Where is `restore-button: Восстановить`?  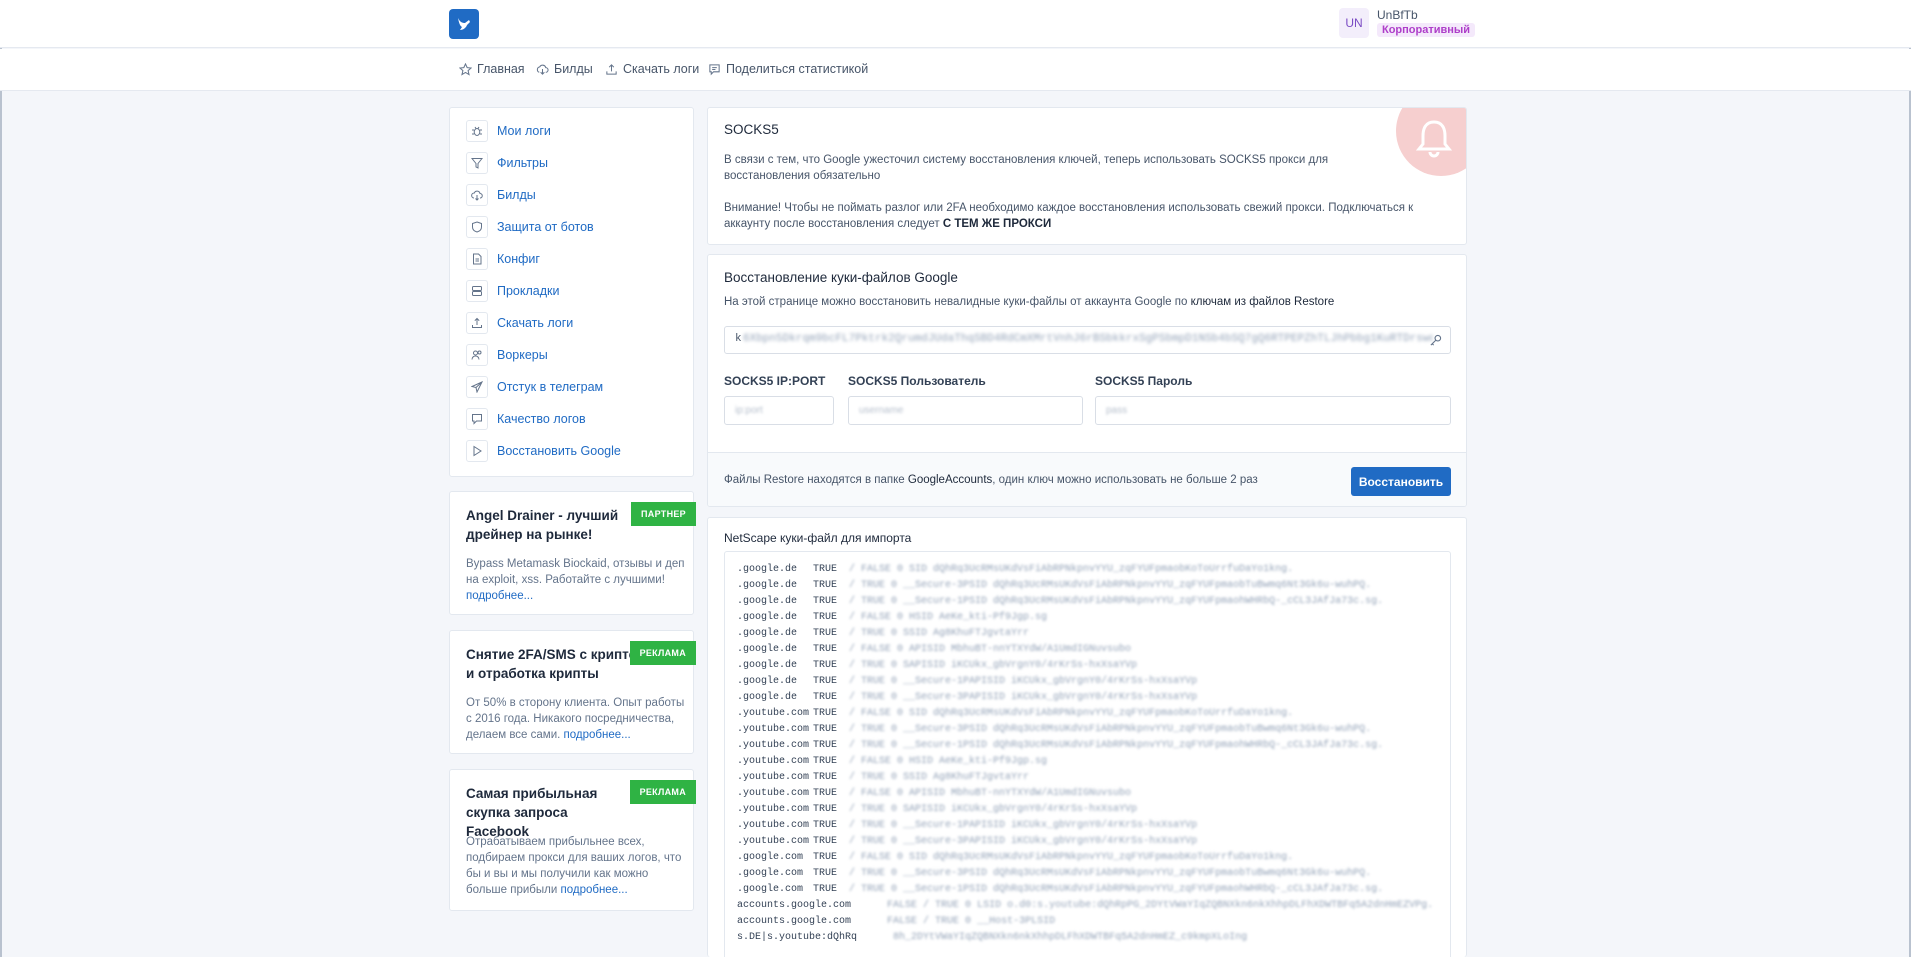 restore-button: Восстановить is located at coordinates (1401, 481).